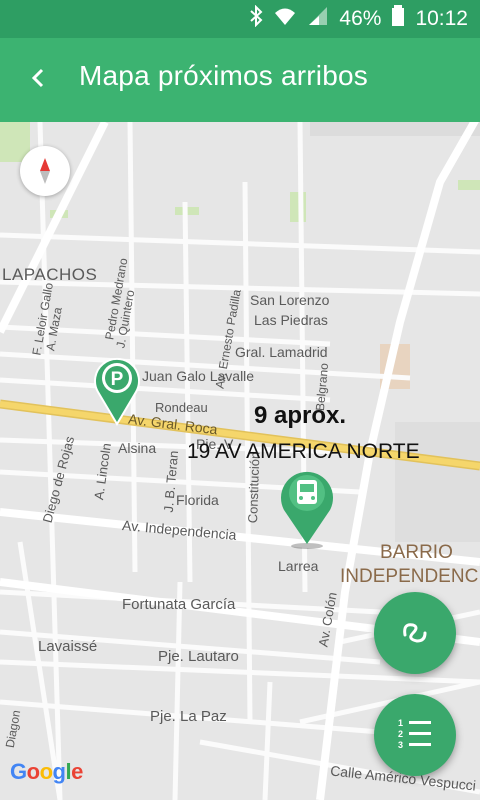 The height and width of the screenshot is (800, 480). Describe the element at coordinates (303, 451) in the screenshot. I see `arrival-line: 19 AV AMERICA NORTE` at that location.